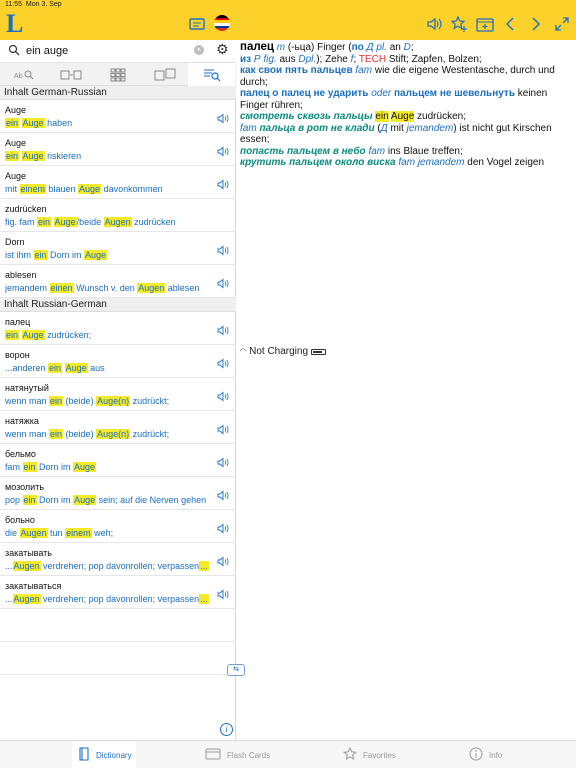 Image resolution: width=576 pixels, height=769 pixels. What do you see at coordinates (27, 434) in the screenshot?
I see `example-text: wenn man` at bounding box center [27, 434].